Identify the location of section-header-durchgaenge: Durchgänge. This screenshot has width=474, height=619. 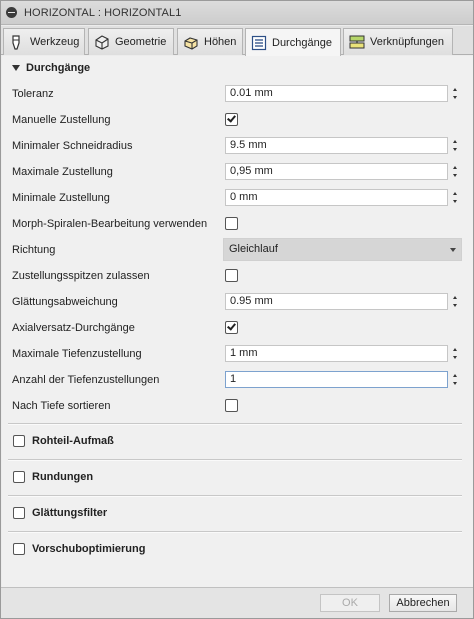
(51, 68).